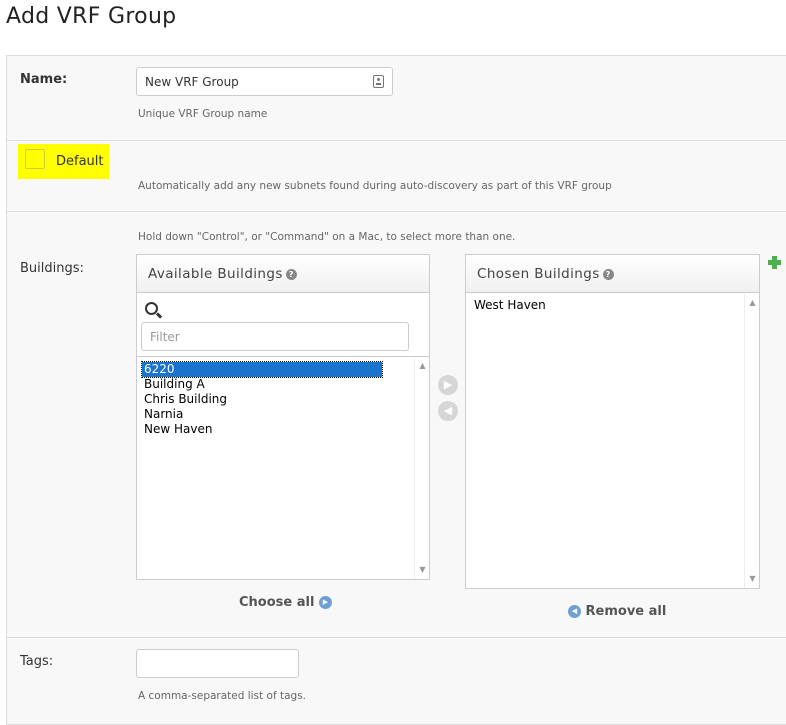 The width and height of the screenshot is (786, 725). Describe the element at coordinates (448, 411) in the screenshot. I see `move-left-icon: ◀` at that location.